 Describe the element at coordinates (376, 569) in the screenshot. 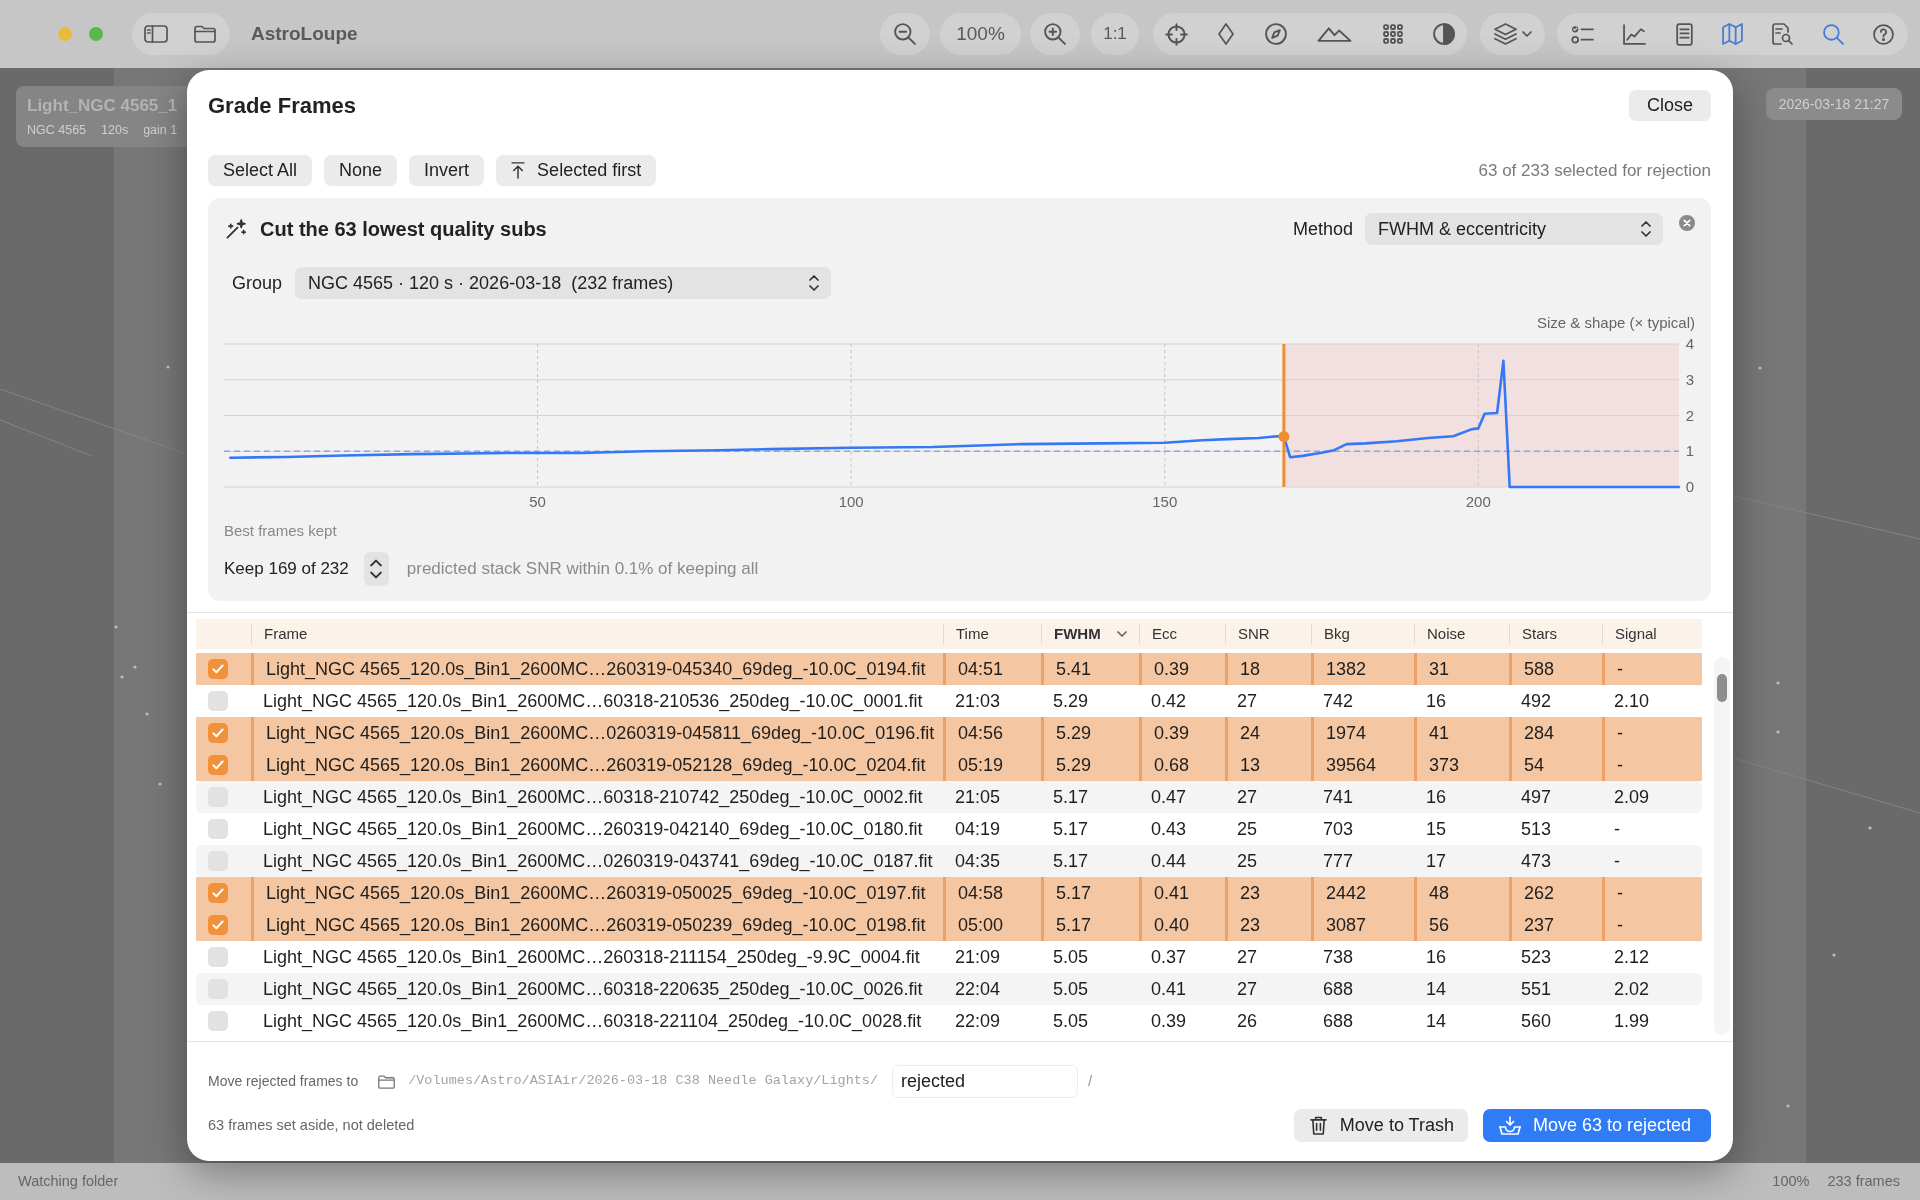

I see `keep-stepper` at that location.